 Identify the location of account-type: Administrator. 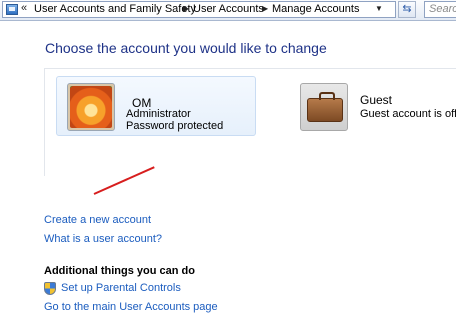
(158, 114).